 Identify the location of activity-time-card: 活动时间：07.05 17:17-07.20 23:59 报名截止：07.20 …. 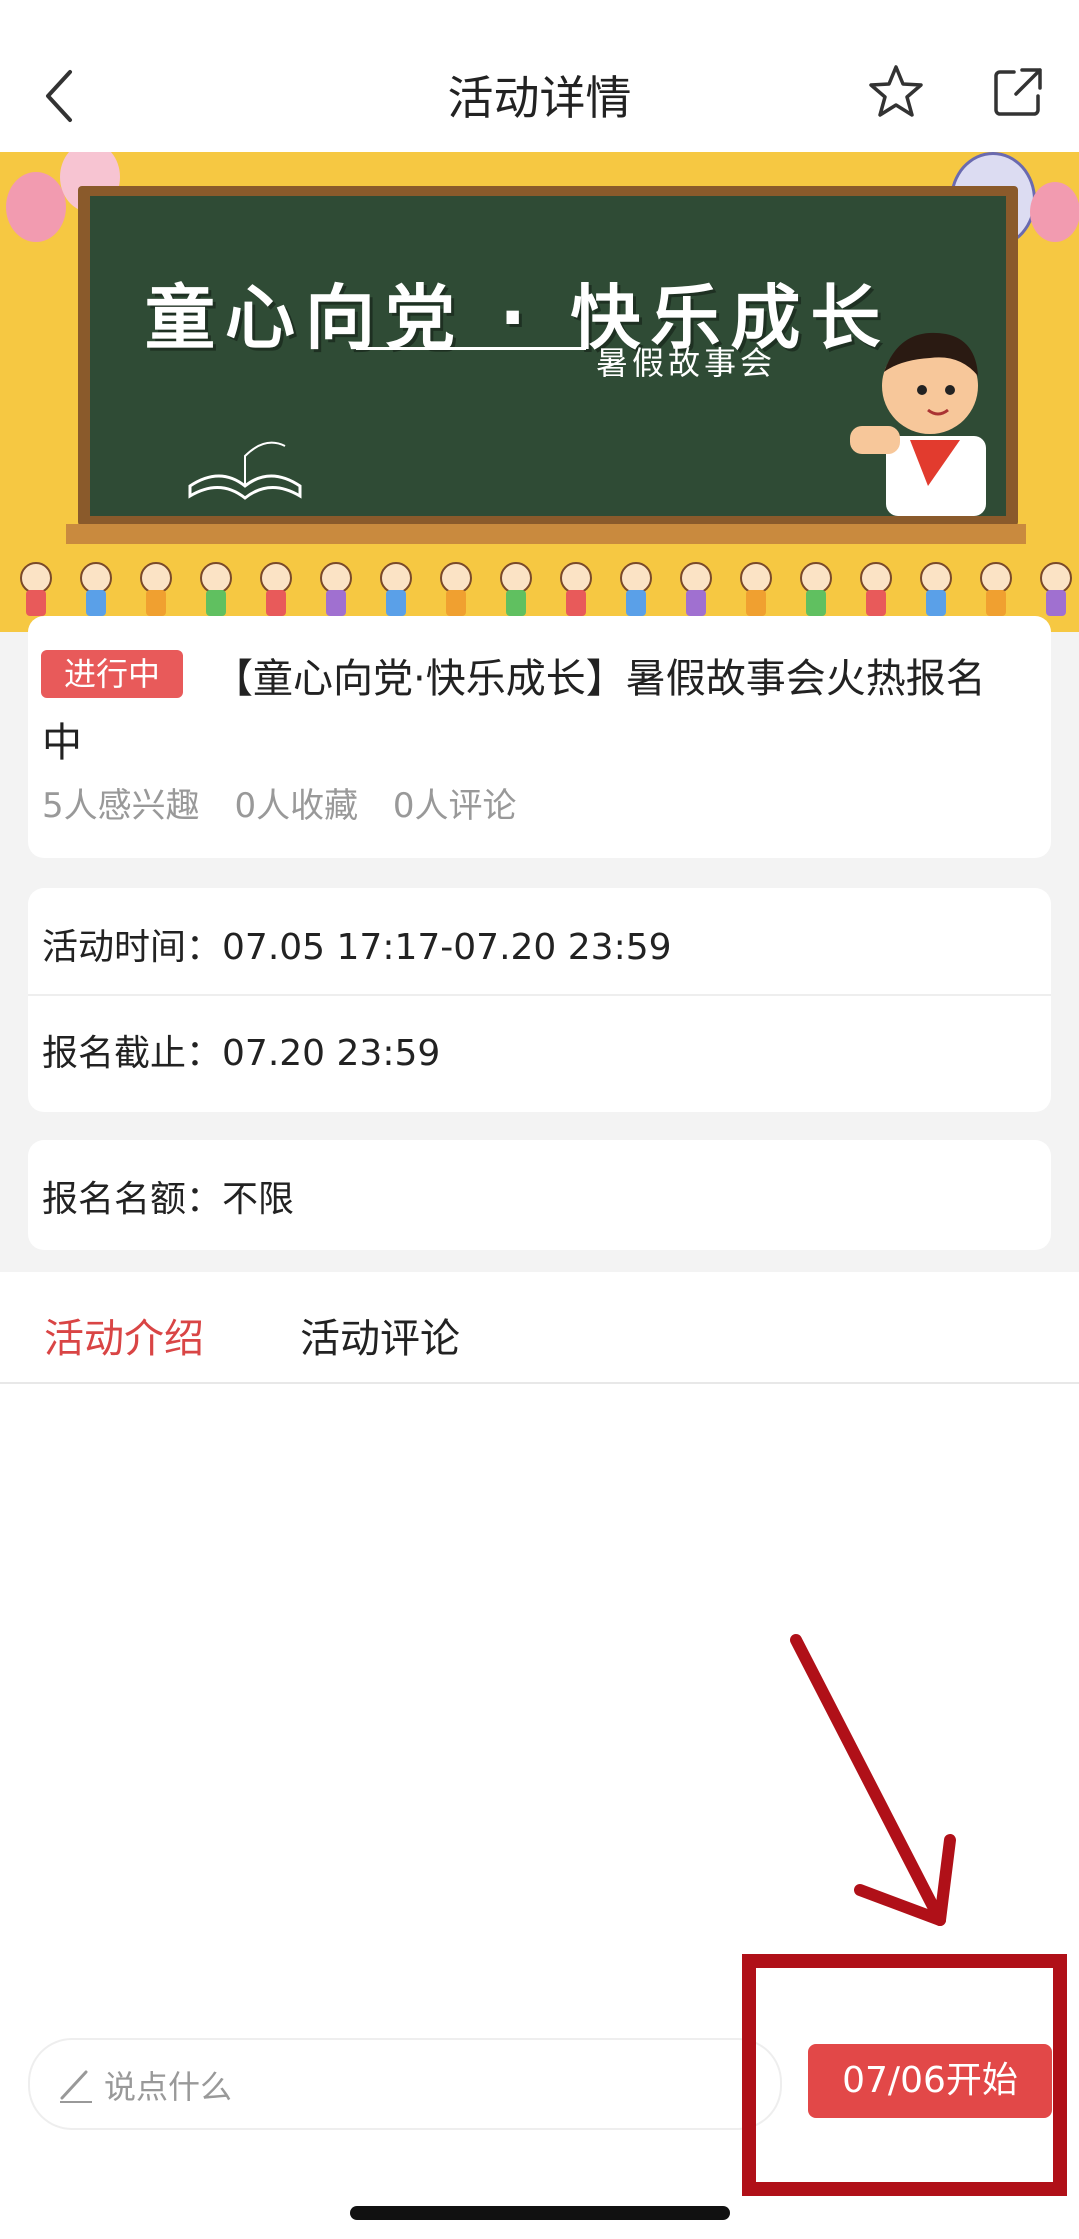
(539, 1000).